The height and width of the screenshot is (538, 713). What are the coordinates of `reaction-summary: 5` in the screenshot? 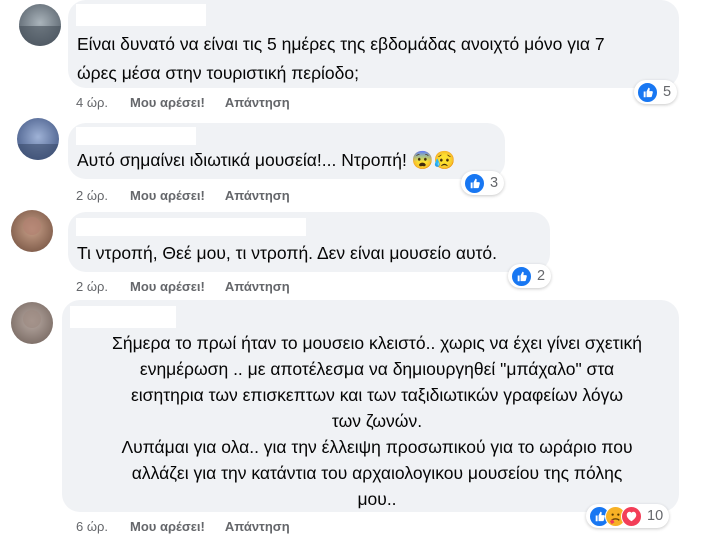 It's located at (656, 92).